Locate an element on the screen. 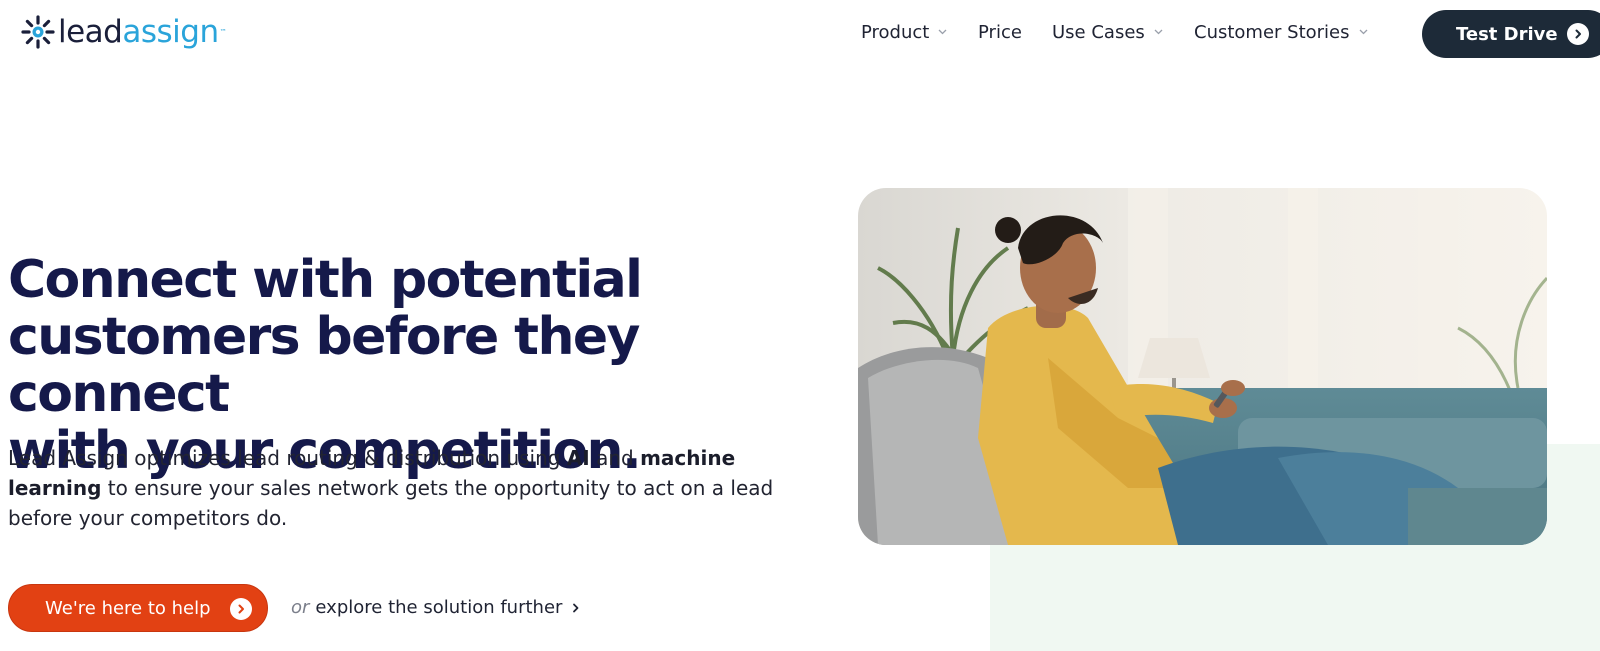 The width and height of the screenshot is (1600, 651). help-button-label: We're here to help is located at coordinates (128, 608).